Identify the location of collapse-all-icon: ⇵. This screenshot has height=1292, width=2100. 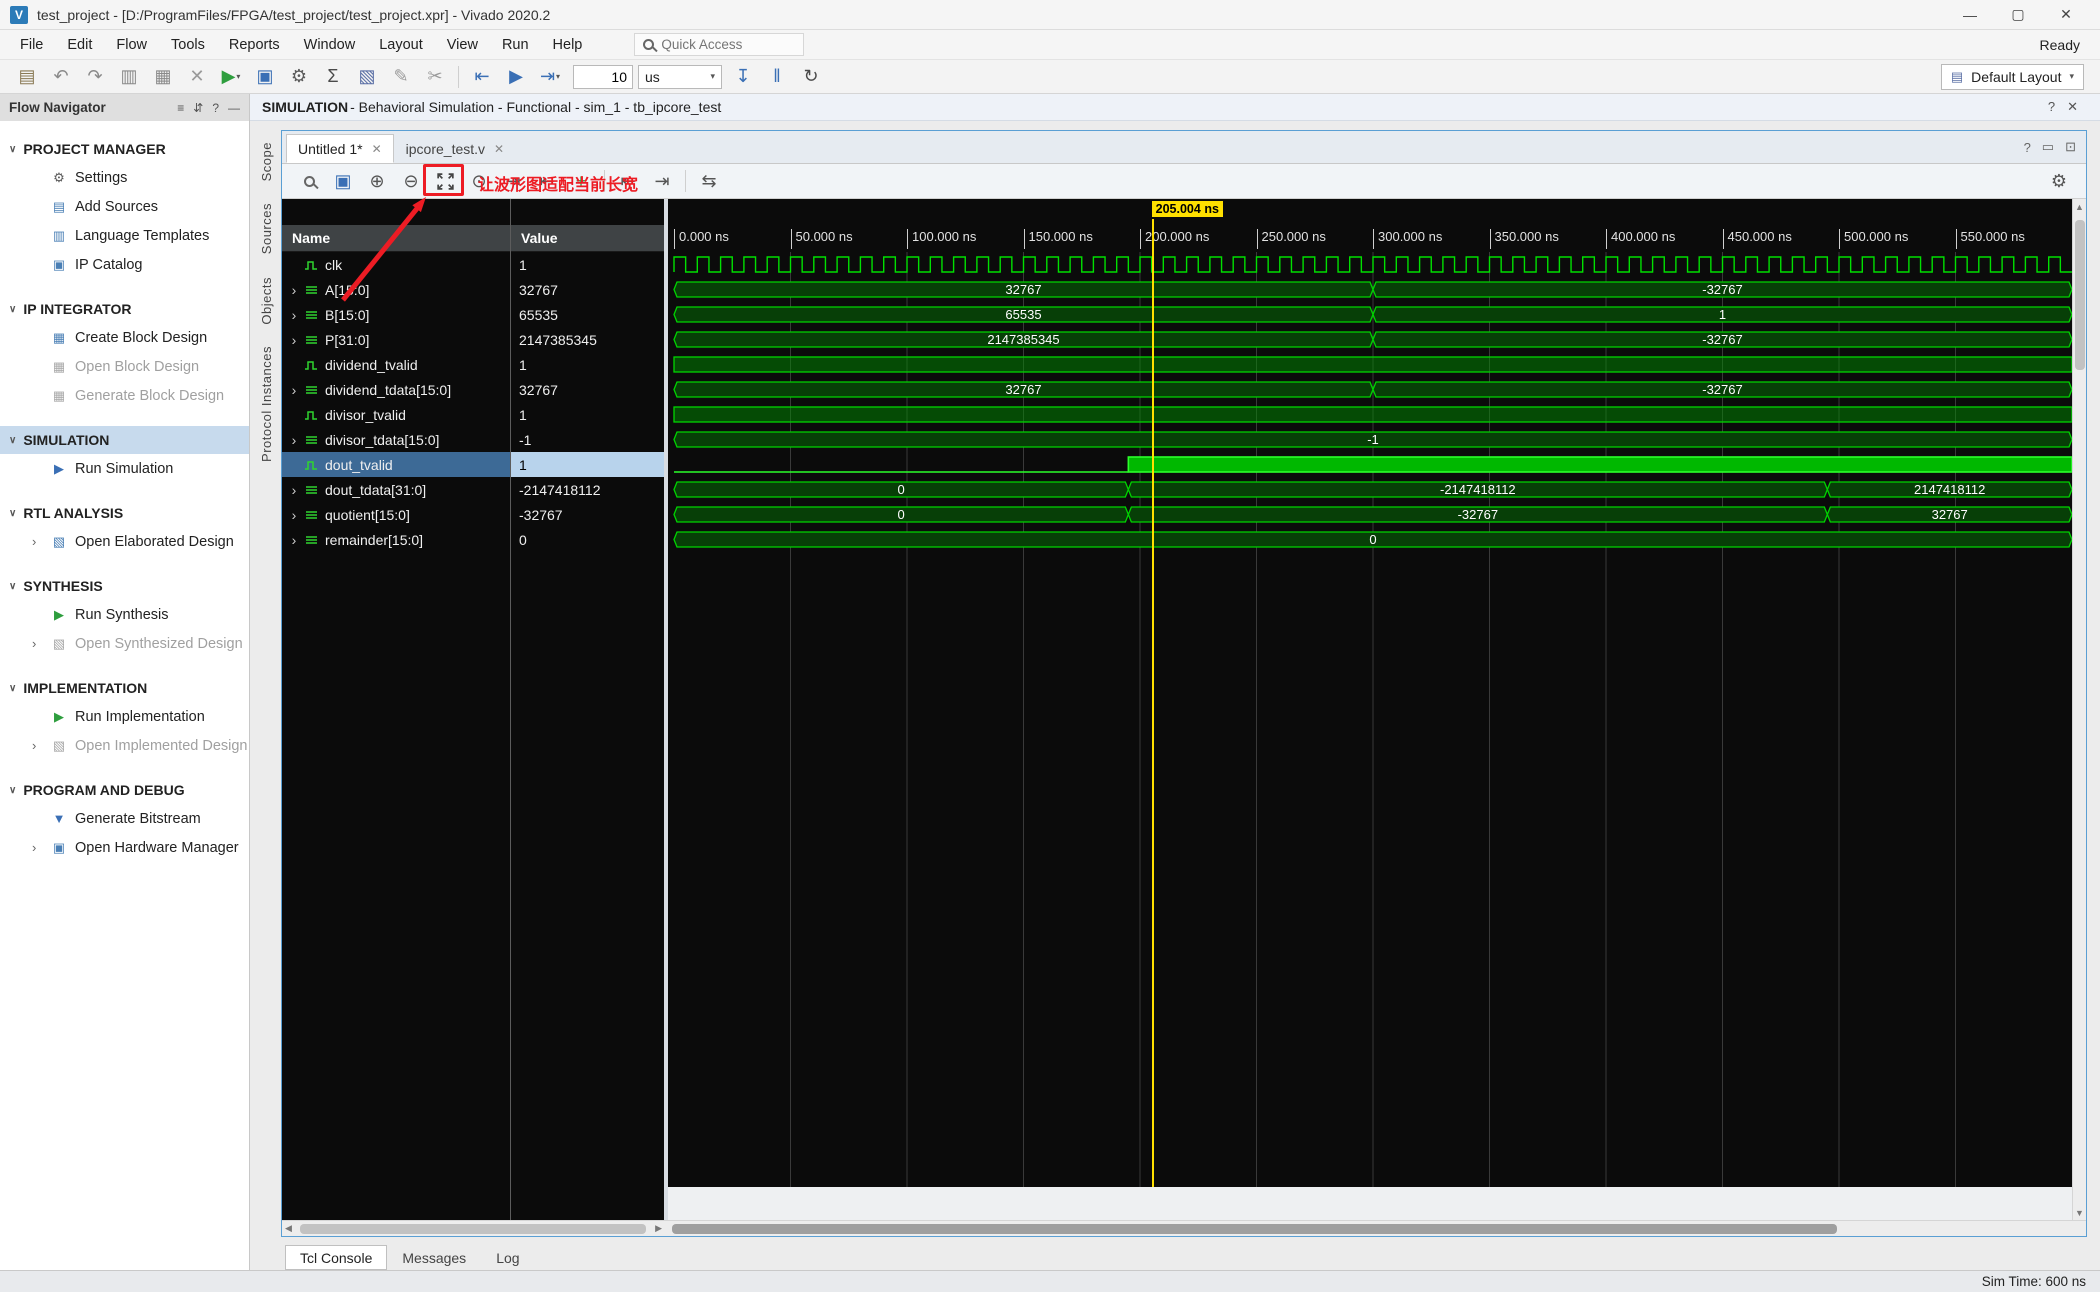
(198, 108).